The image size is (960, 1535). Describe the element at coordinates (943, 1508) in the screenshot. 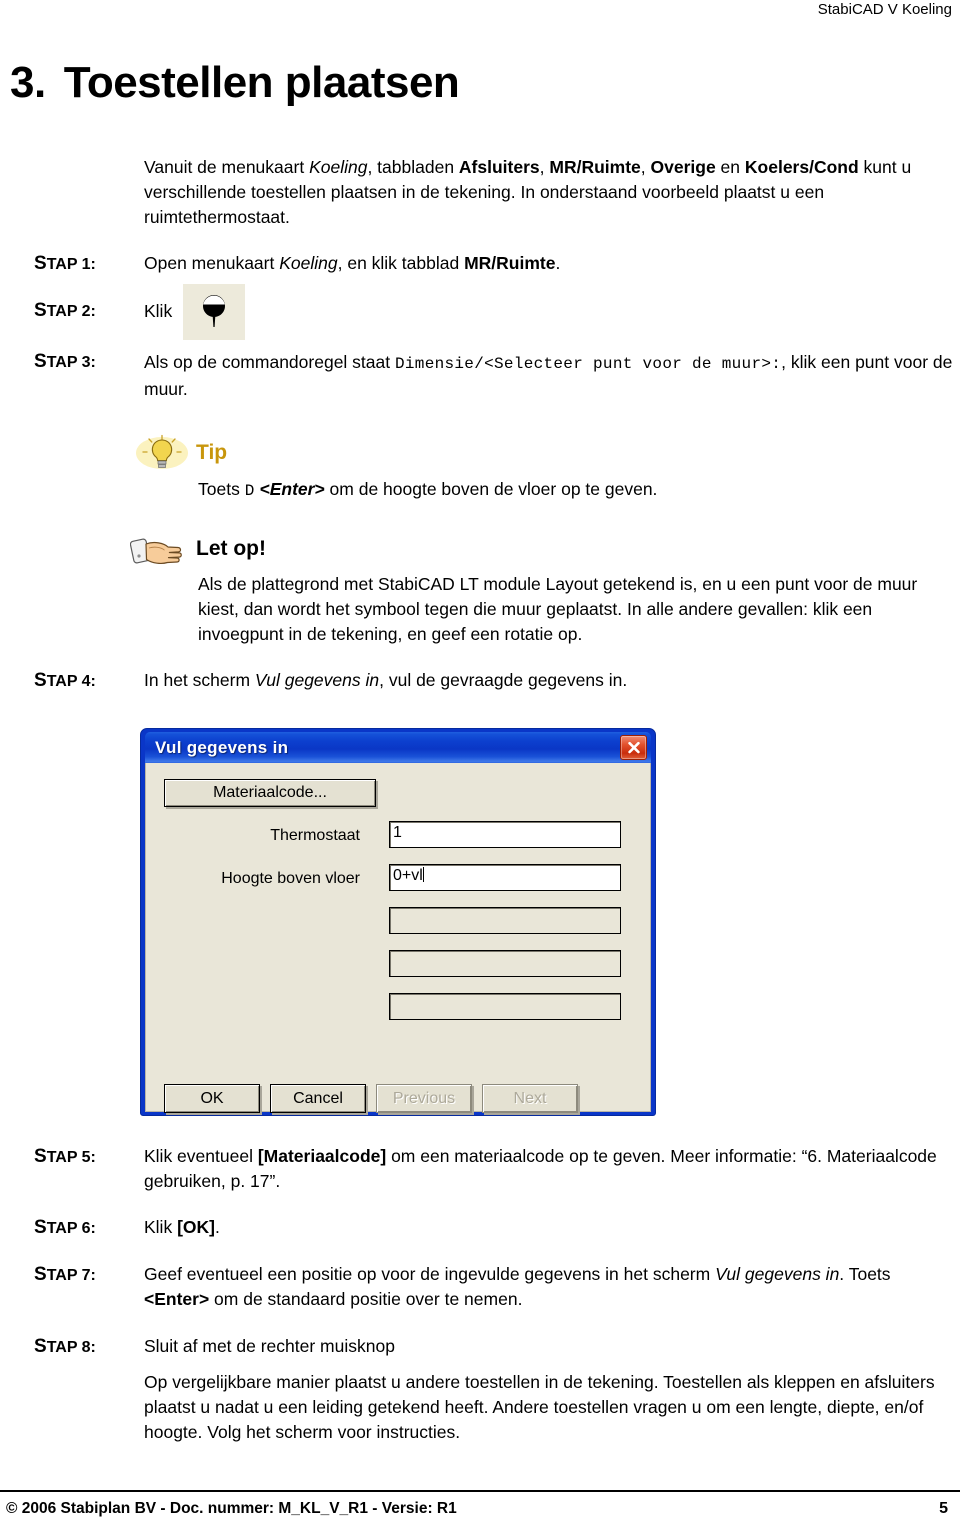

I see `footer-page-number: 5` at that location.